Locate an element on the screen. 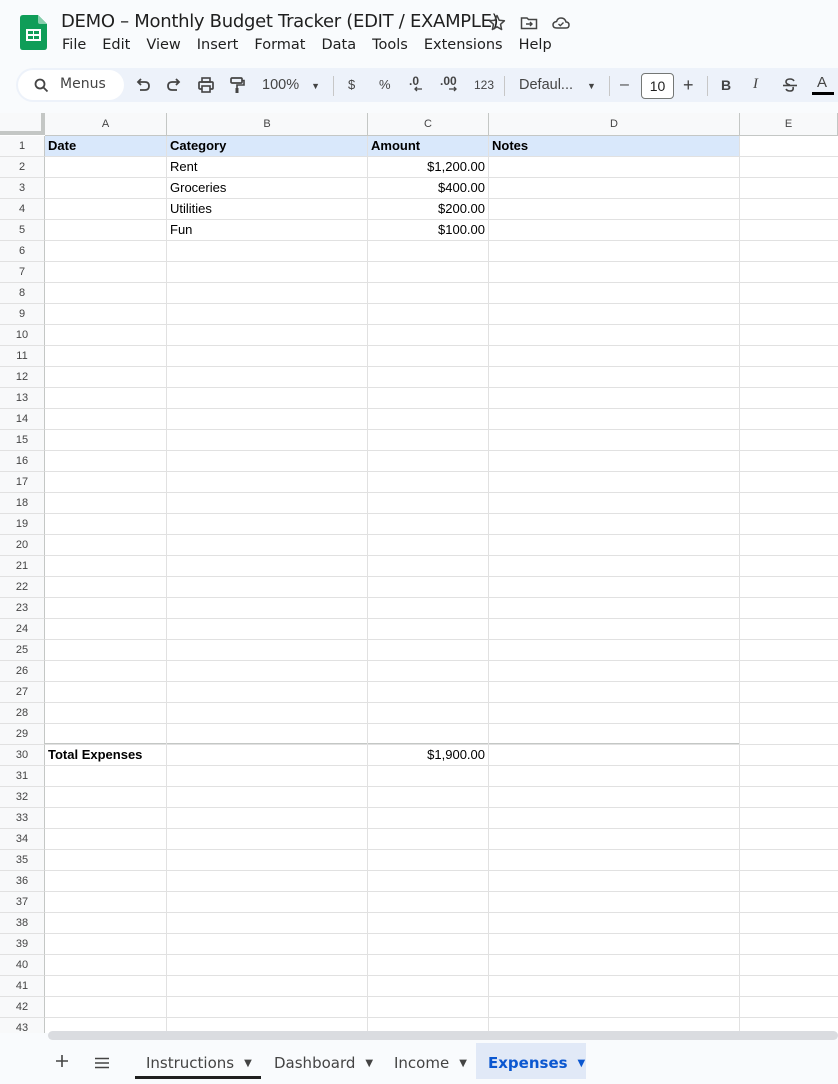 The height and width of the screenshot is (1084, 838). decrease-decimal-button: .0 is located at coordinates (416, 83).